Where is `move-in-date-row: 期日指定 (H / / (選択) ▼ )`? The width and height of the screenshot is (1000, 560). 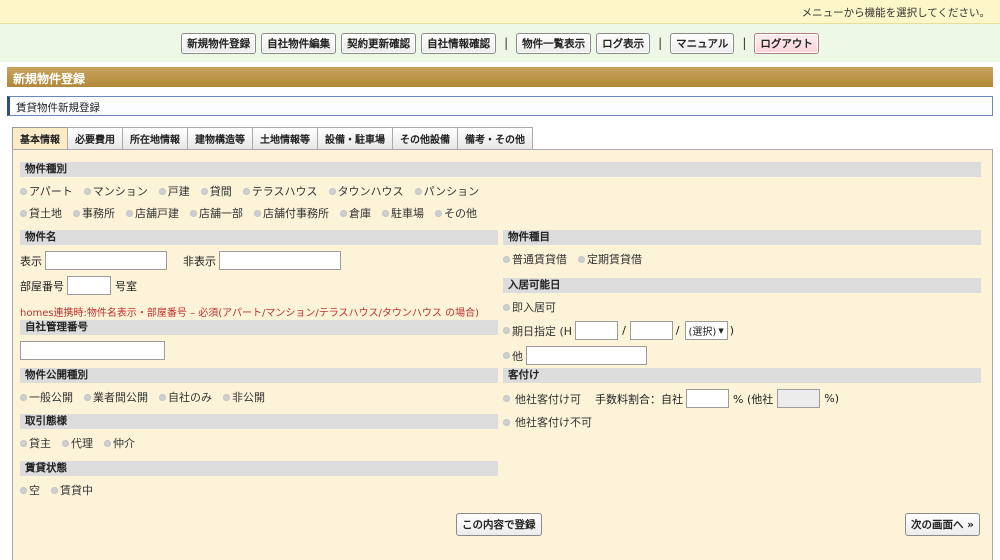
move-in-date-row: 期日指定 (H / / (選択) ▼ ) is located at coordinates (742, 330).